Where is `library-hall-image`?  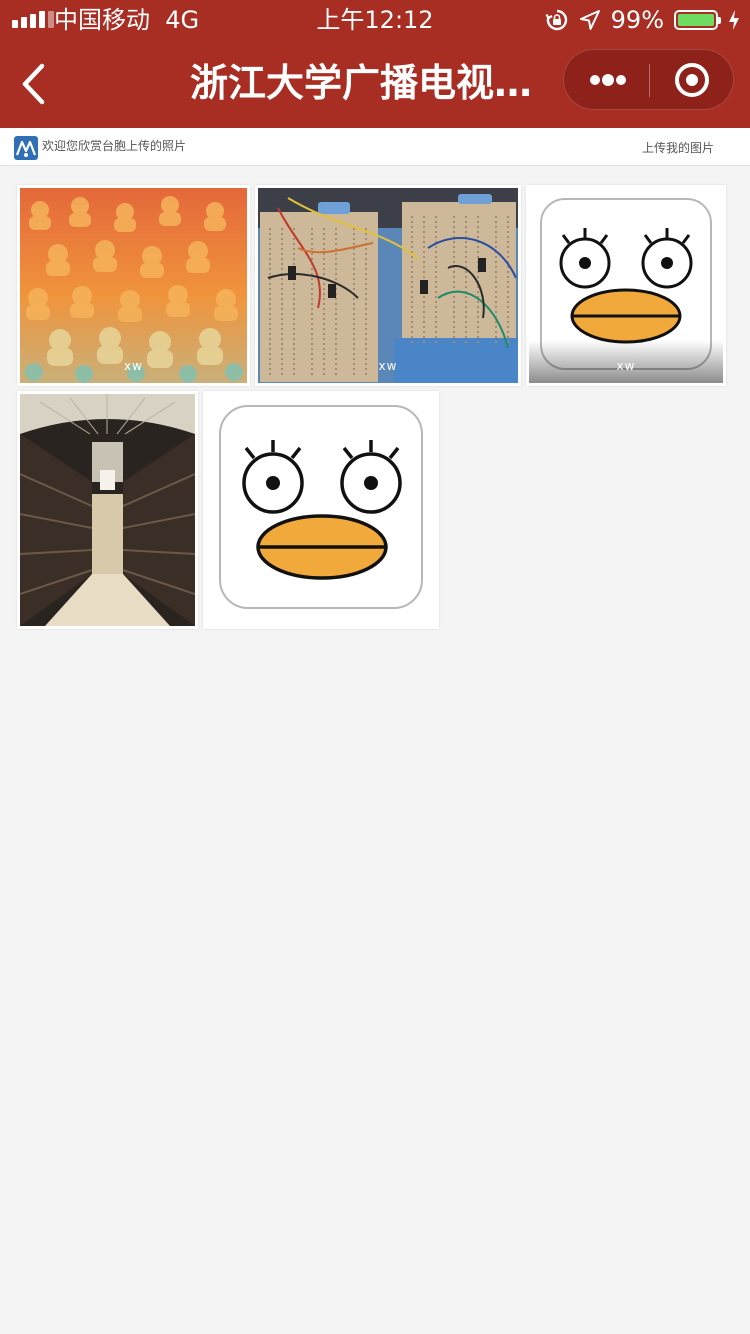 library-hall-image is located at coordinates (107, 510).